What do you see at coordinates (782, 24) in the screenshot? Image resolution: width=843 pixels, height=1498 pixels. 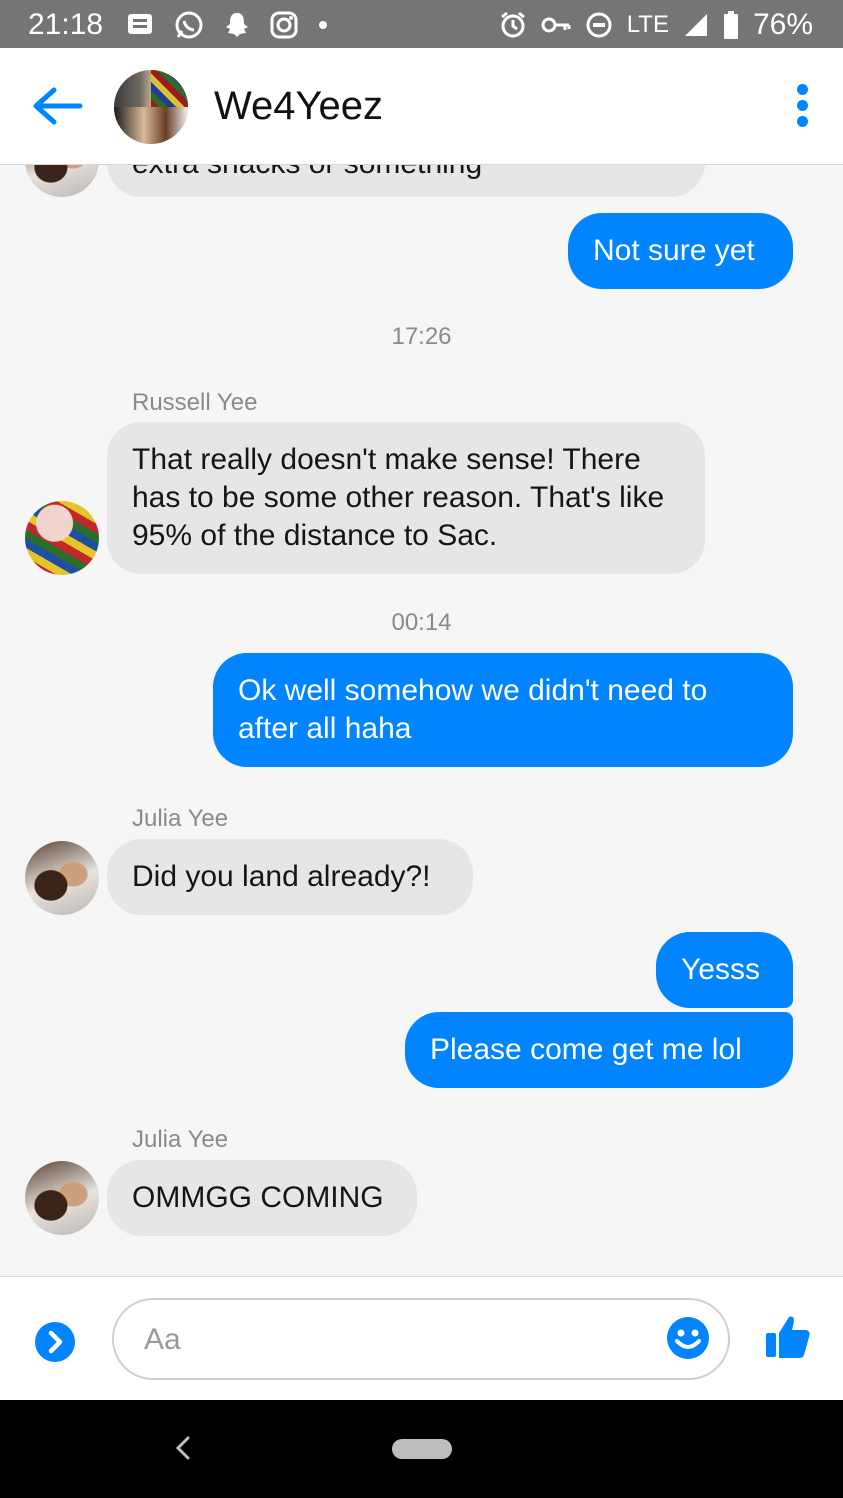 I see `battery-percent: 76%` at bounding box center [782, 24].